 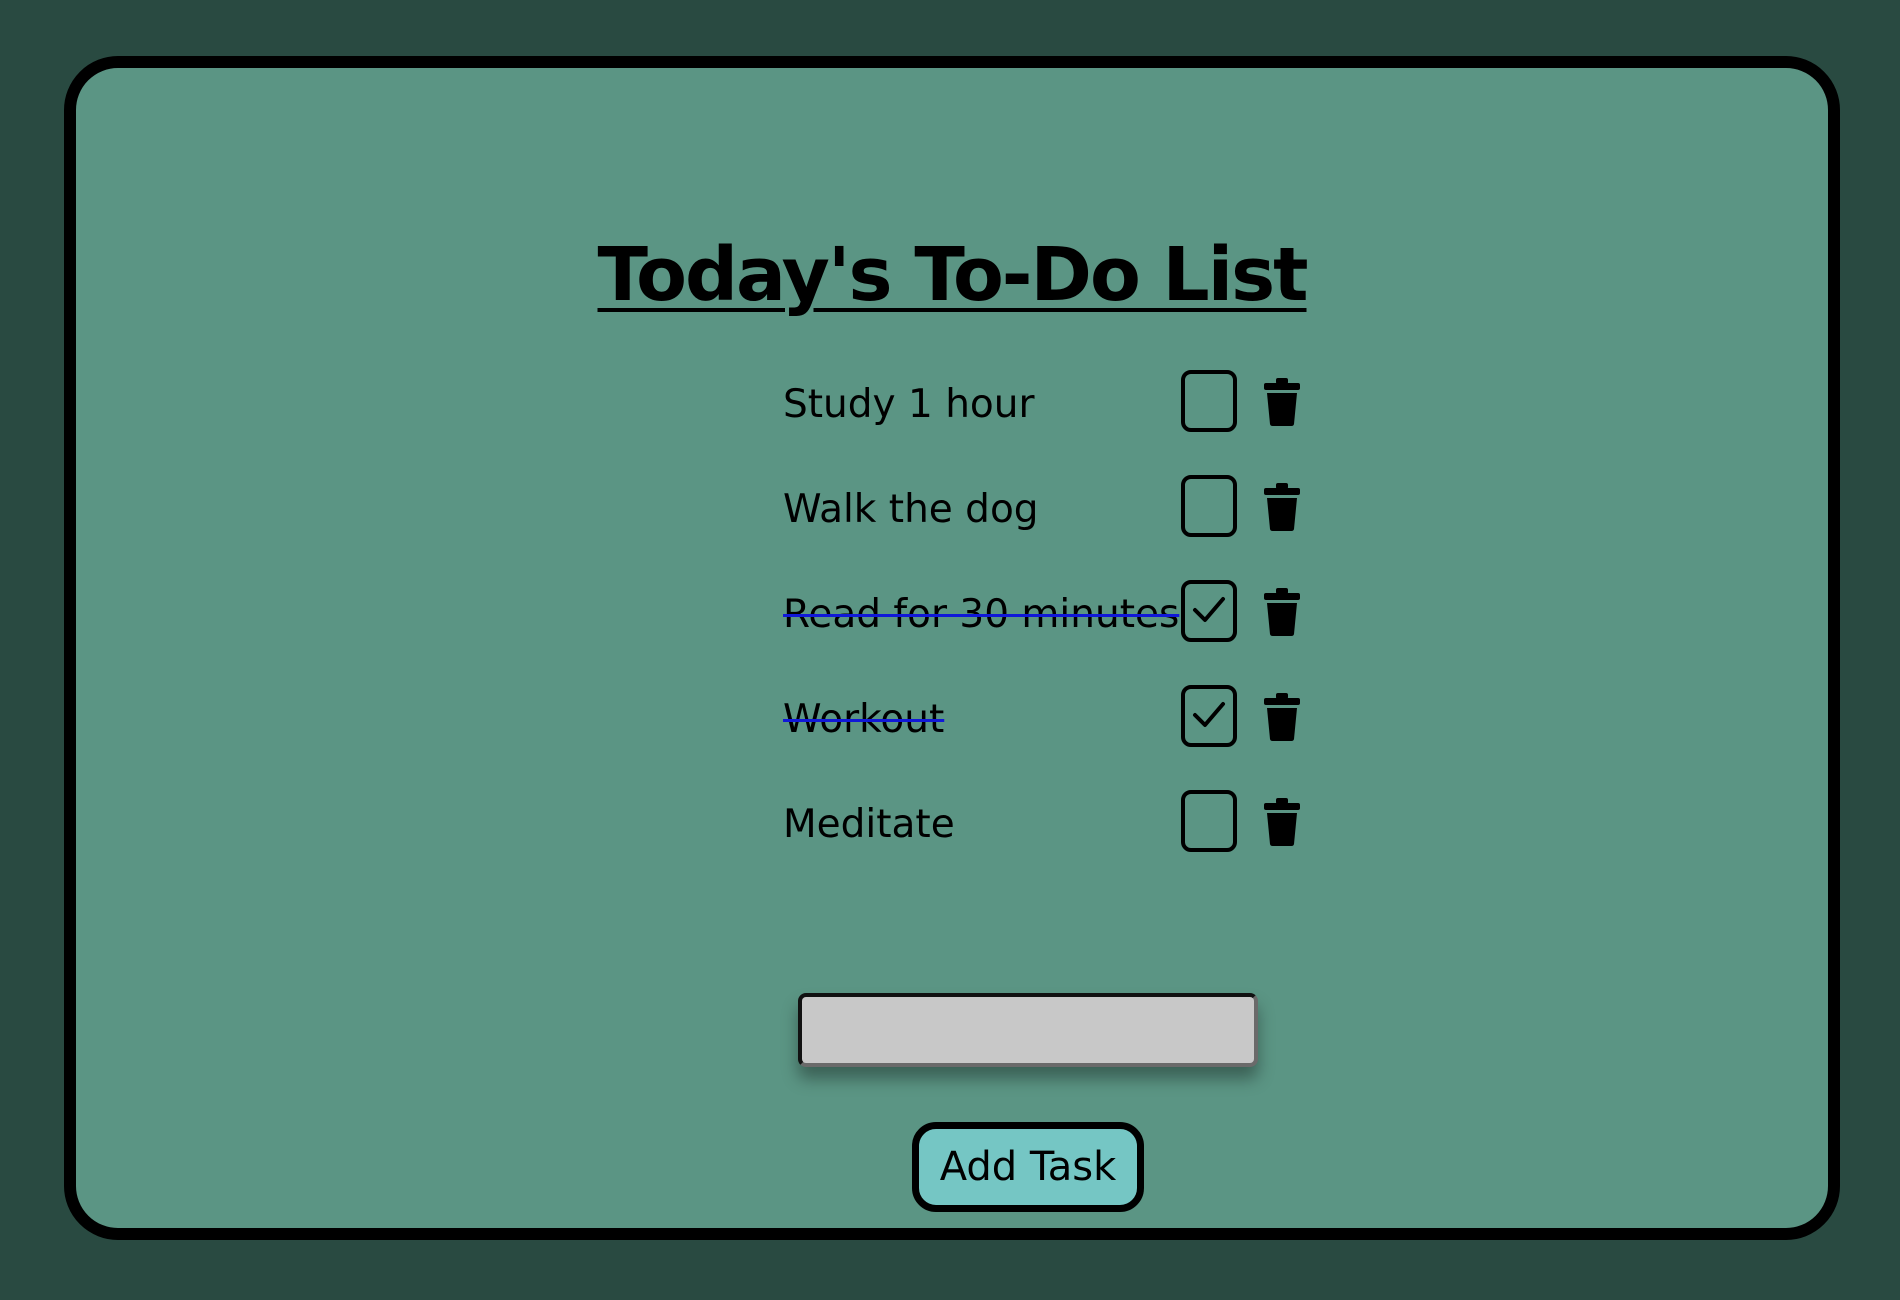 I want to click on task-item: Study 1 hour, so click(x=952, y=405).